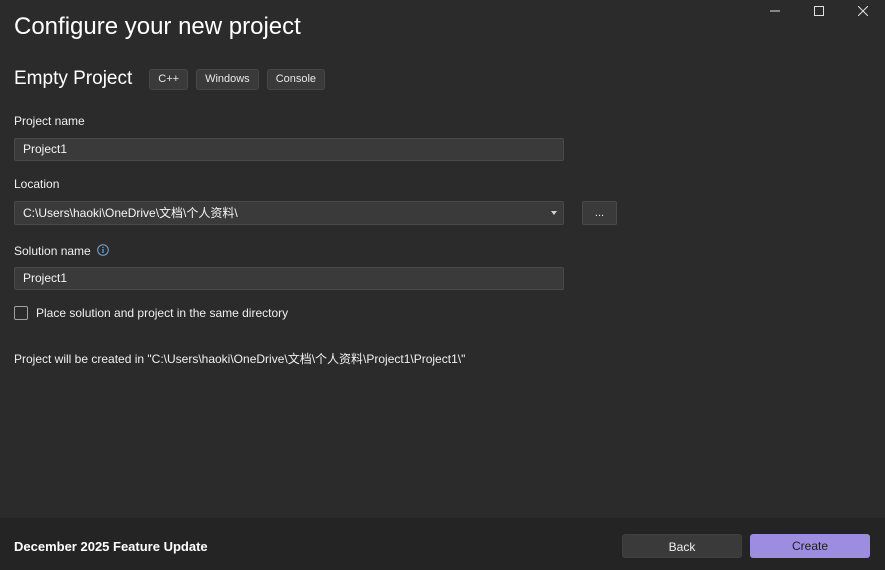 Image resolution: width=885 pixels, height=570 pixels. I want to click on location-value: C:\Users\haoki\OneDrive\文档\个人资料\, so click(130, 213).